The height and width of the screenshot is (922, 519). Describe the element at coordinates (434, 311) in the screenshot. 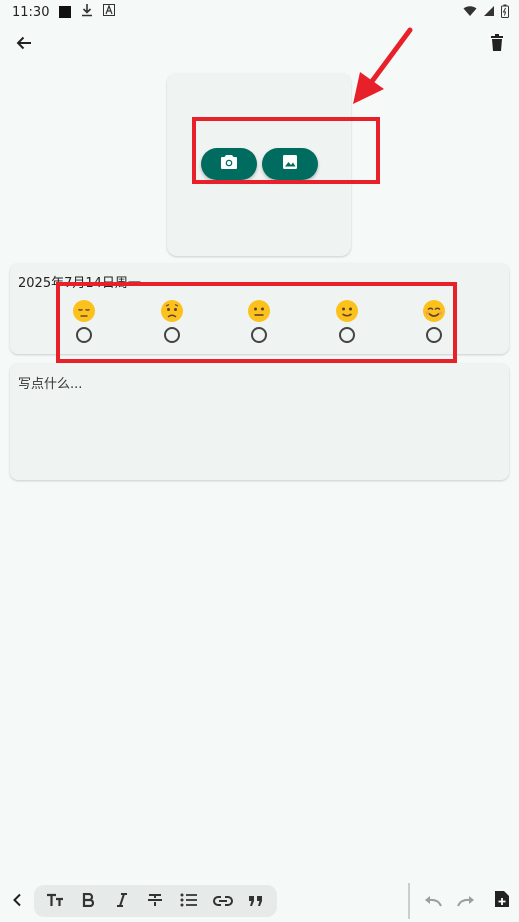

I see `smiling-face-icon` at that location.